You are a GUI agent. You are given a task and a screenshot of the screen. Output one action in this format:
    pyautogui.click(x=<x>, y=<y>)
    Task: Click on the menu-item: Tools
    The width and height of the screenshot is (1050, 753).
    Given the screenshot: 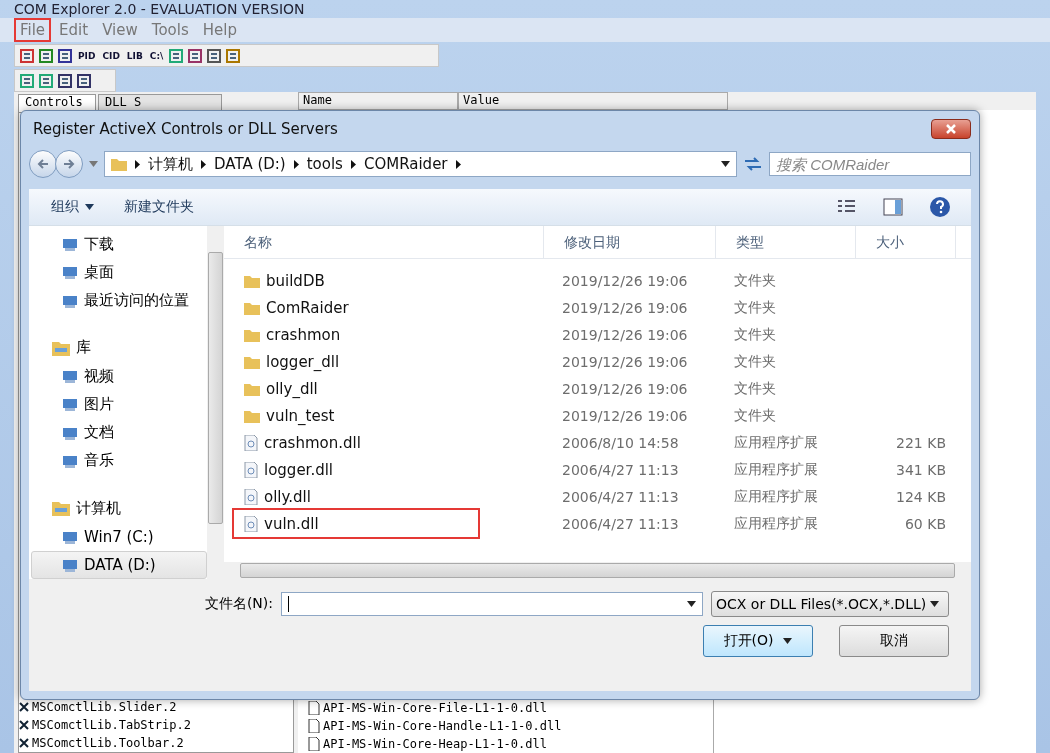 What is the action you would take?
    pyautogui.click(x=170, y=30)
    